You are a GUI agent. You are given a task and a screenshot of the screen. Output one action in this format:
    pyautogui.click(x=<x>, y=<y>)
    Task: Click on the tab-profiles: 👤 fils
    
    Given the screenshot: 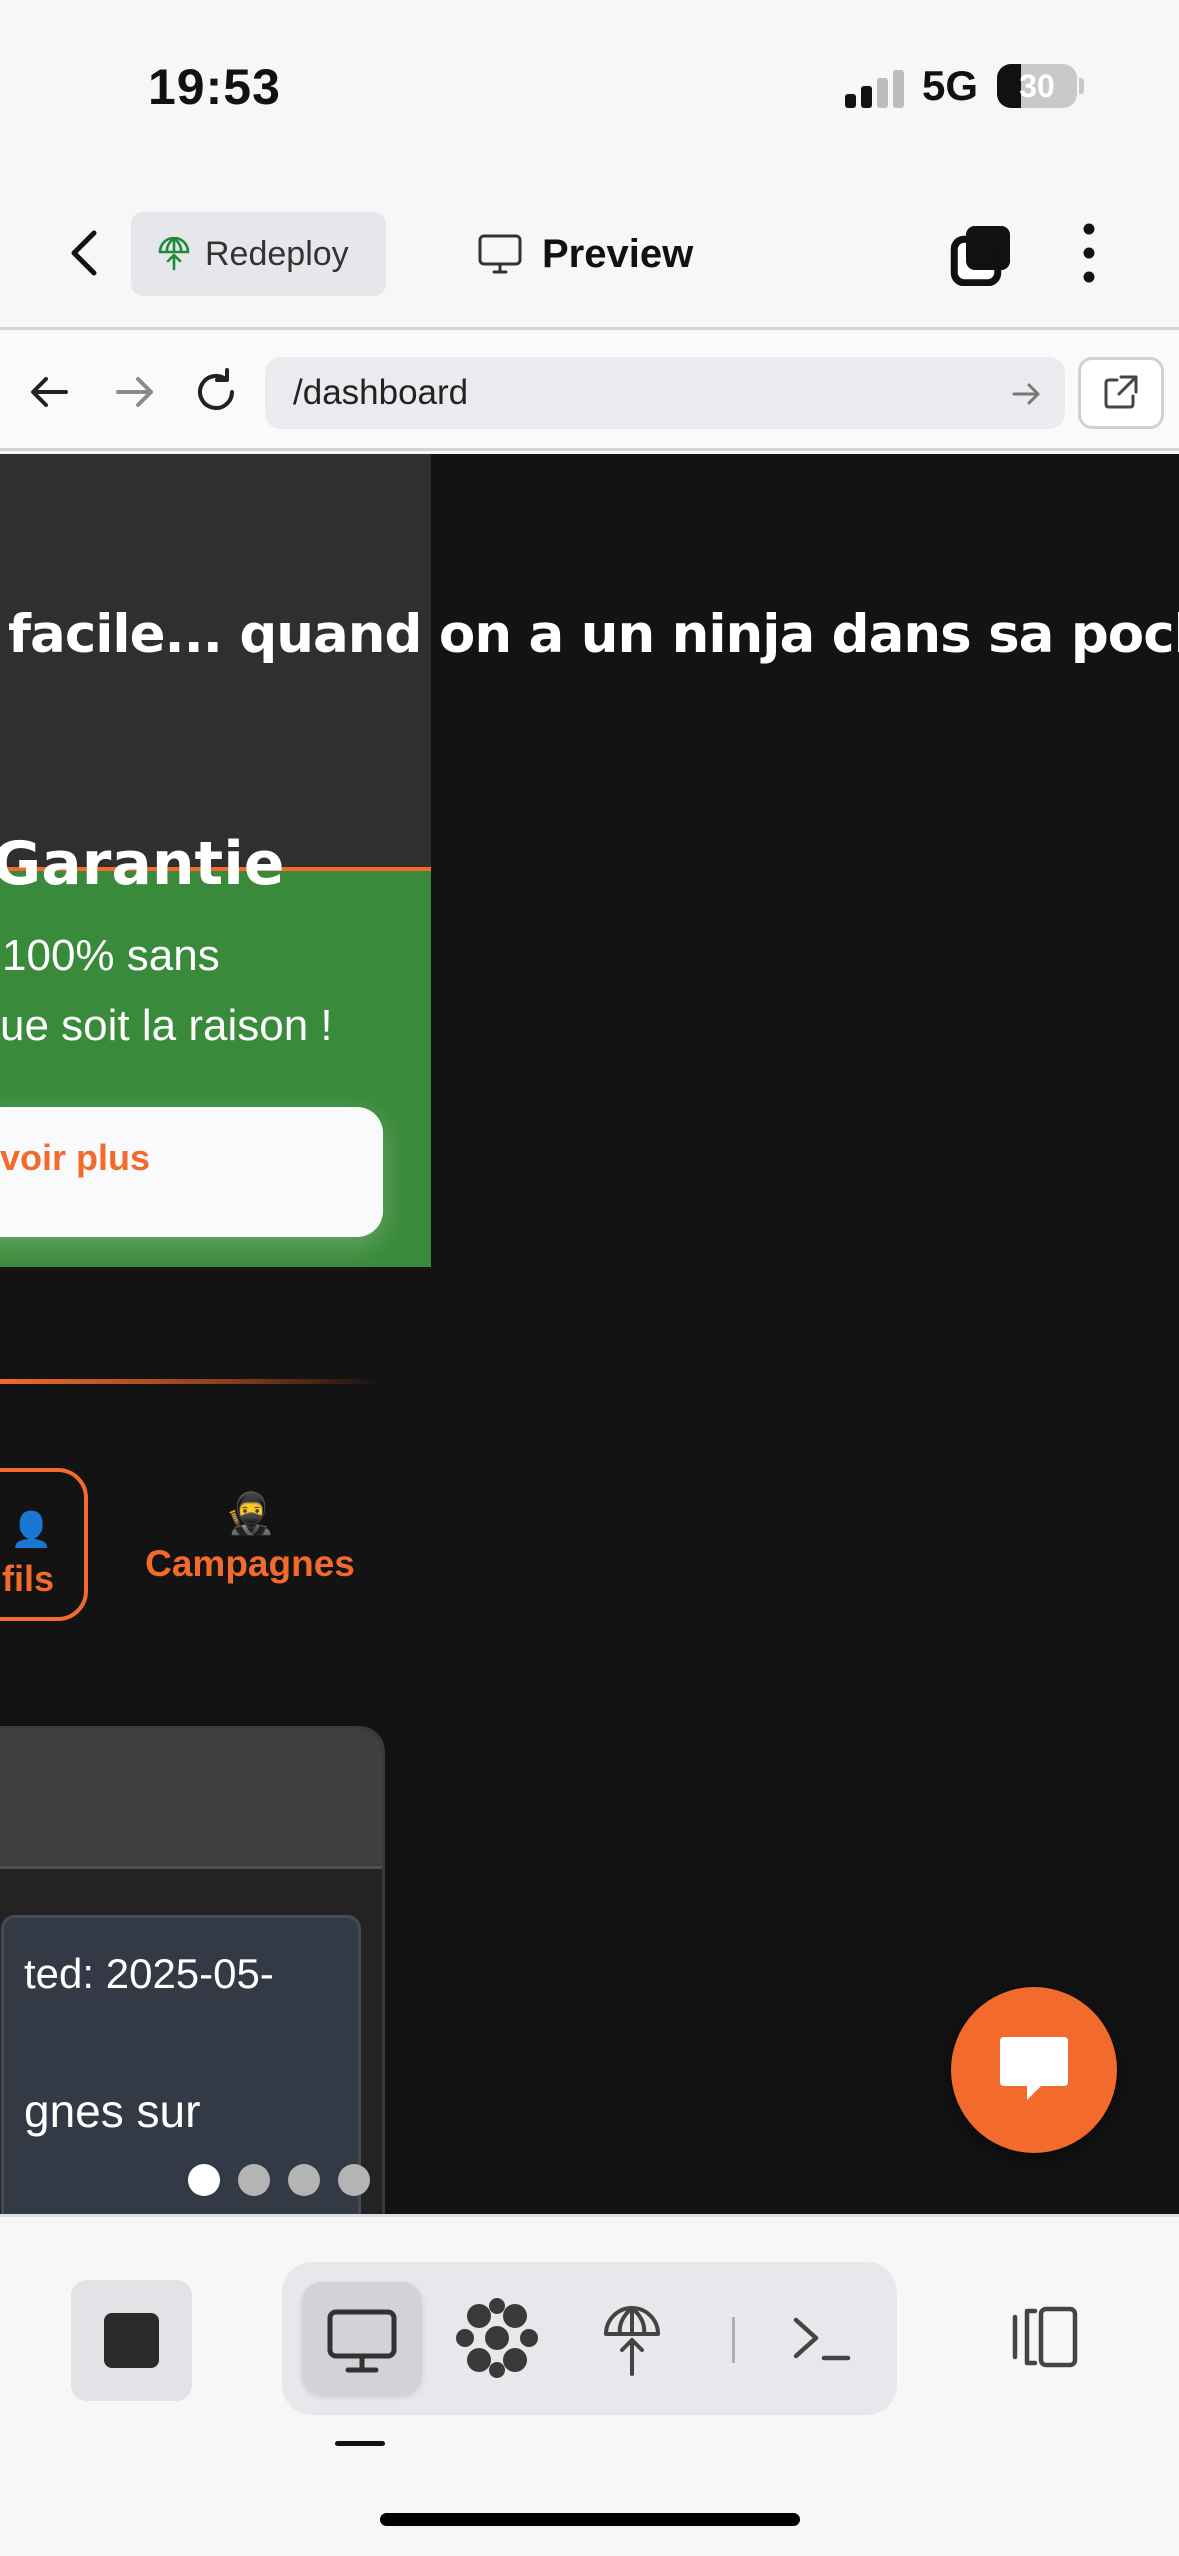 What is the action you would take?
    pyautogui.click(x=44, y=1544)
    